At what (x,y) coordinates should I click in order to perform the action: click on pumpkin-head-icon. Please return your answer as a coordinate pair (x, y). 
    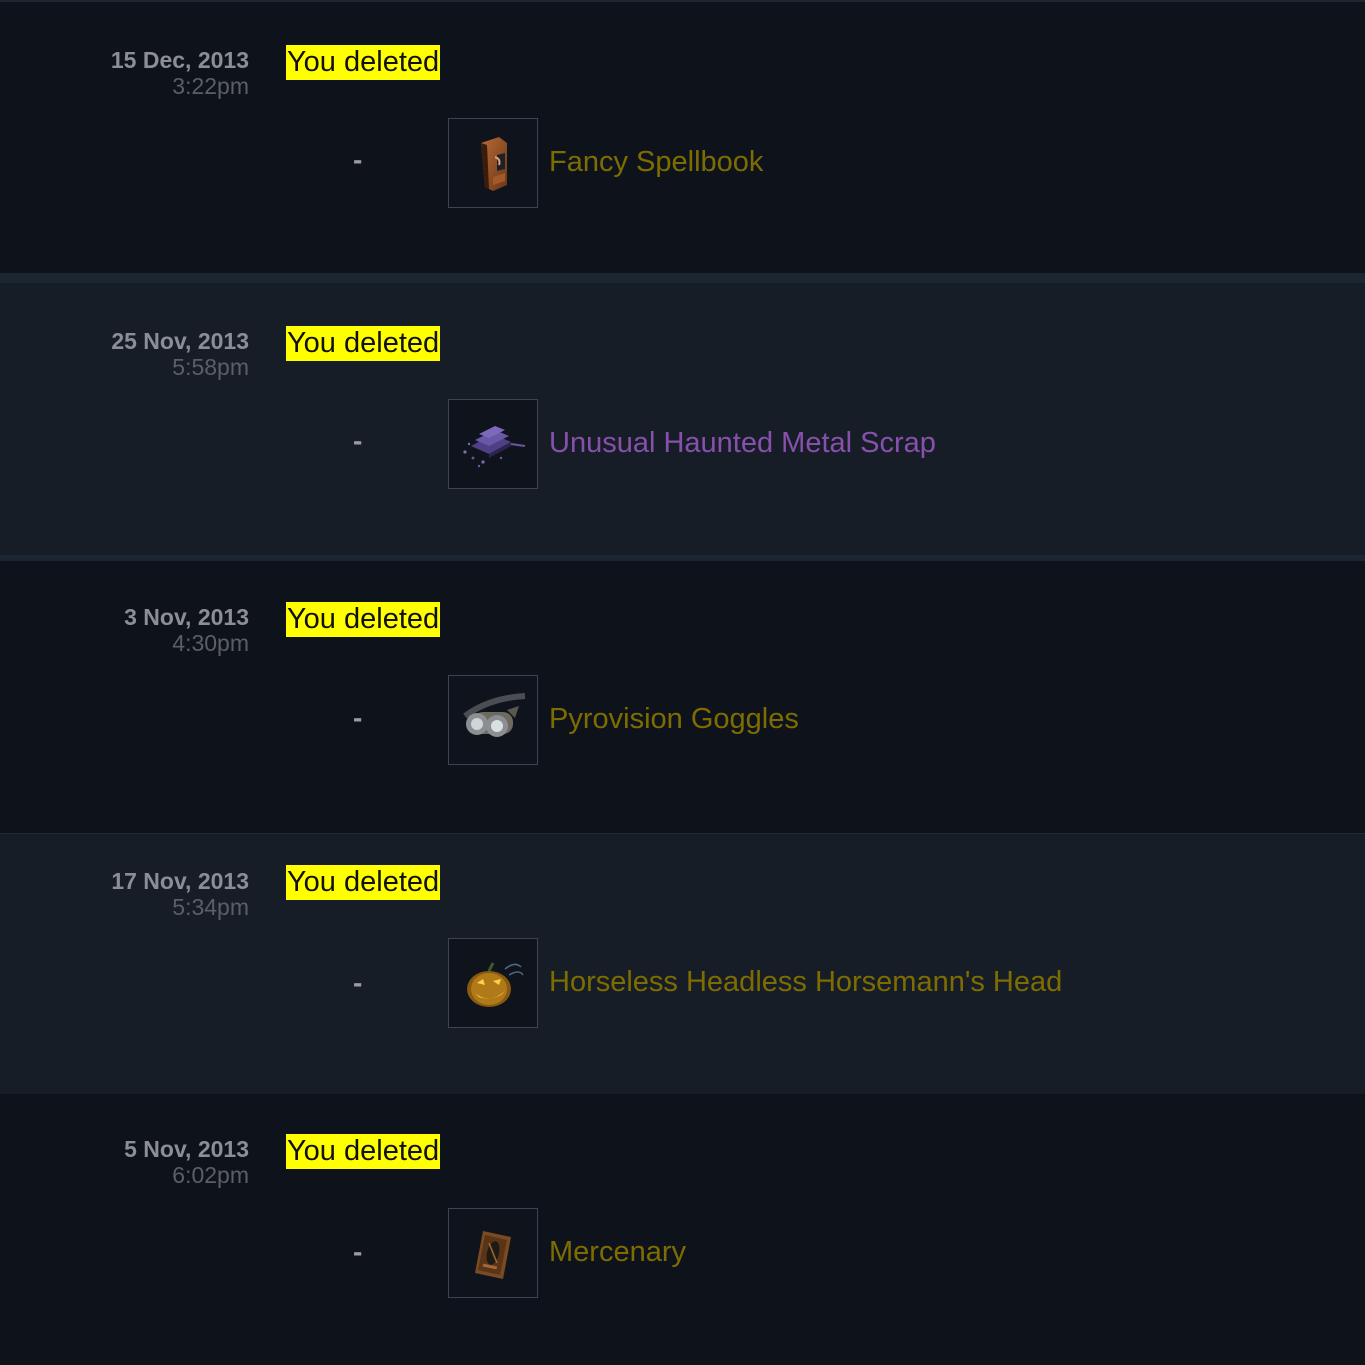
    Looking at the image, I should click on (495, 984).